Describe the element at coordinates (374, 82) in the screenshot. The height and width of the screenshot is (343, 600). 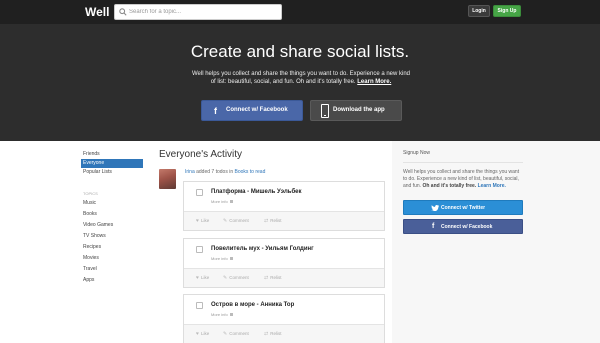
I see `hero-learn-more-link: Learn More.` at that location.